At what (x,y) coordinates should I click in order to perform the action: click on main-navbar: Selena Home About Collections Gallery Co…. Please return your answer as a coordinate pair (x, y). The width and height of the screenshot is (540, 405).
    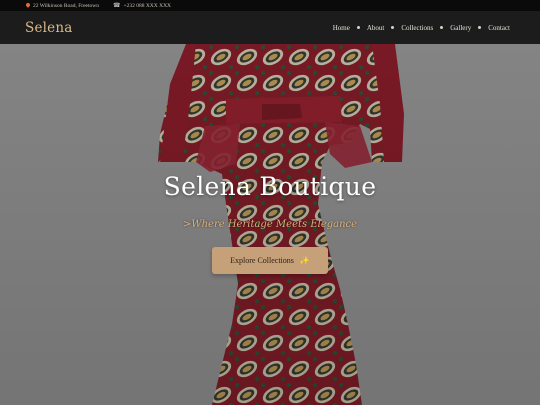
    Looking at the image, I should click on (270, 27).